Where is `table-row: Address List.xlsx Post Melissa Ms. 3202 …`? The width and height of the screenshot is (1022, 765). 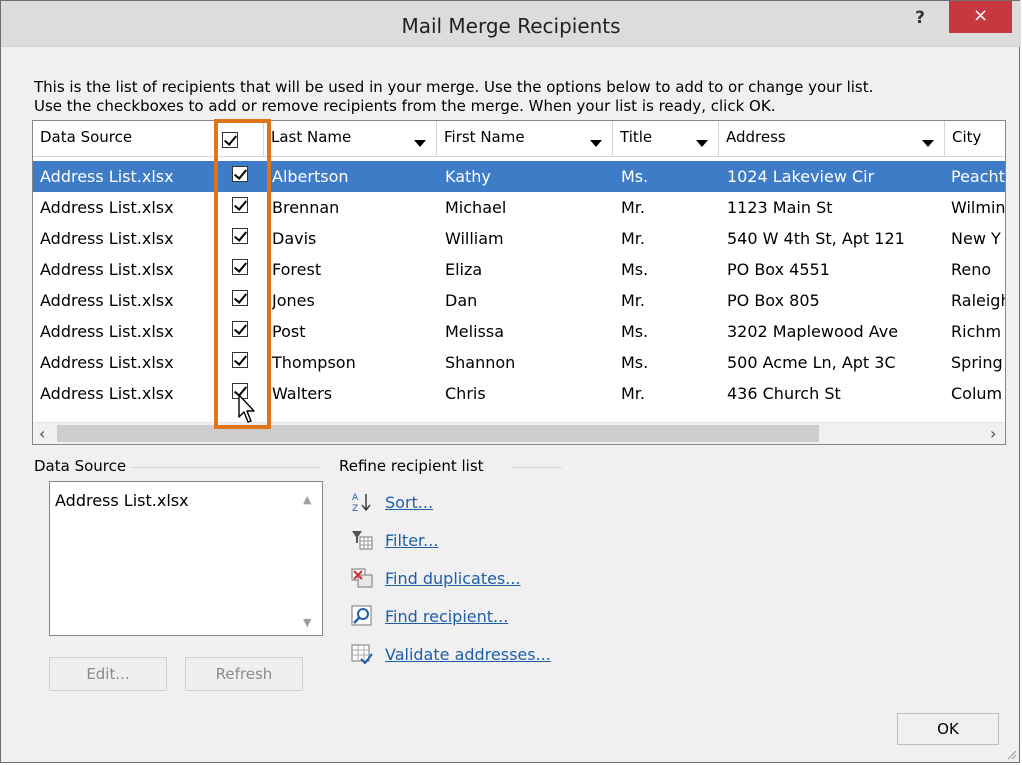
table-row: Address List.xlsx Post Melissa Ms. 3202 … is located at coordinates (519, 331).